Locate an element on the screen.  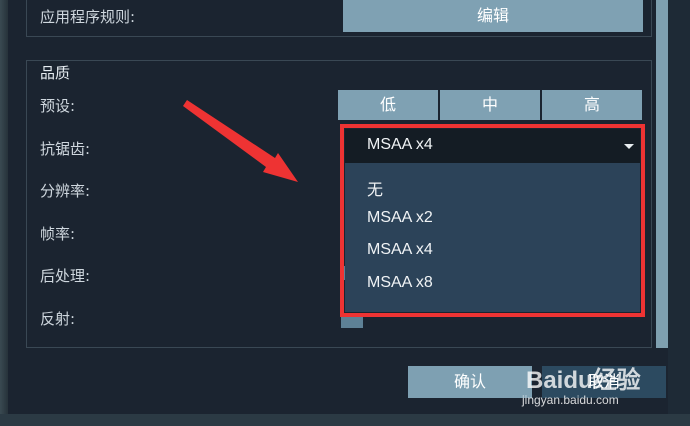
watermark: Baidu经验 jingyan.baidu.com is located at coordinates (600, 380).